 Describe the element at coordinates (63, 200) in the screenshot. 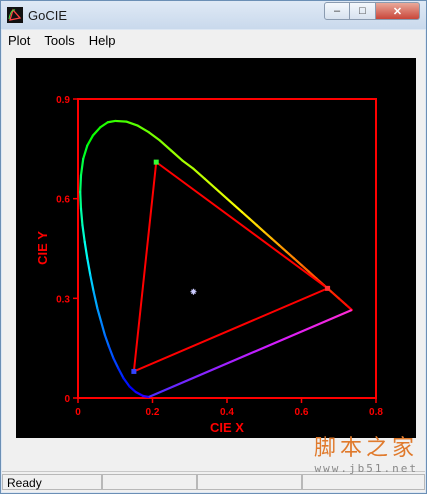

I see `y-tick-label: 0.6` at that location.